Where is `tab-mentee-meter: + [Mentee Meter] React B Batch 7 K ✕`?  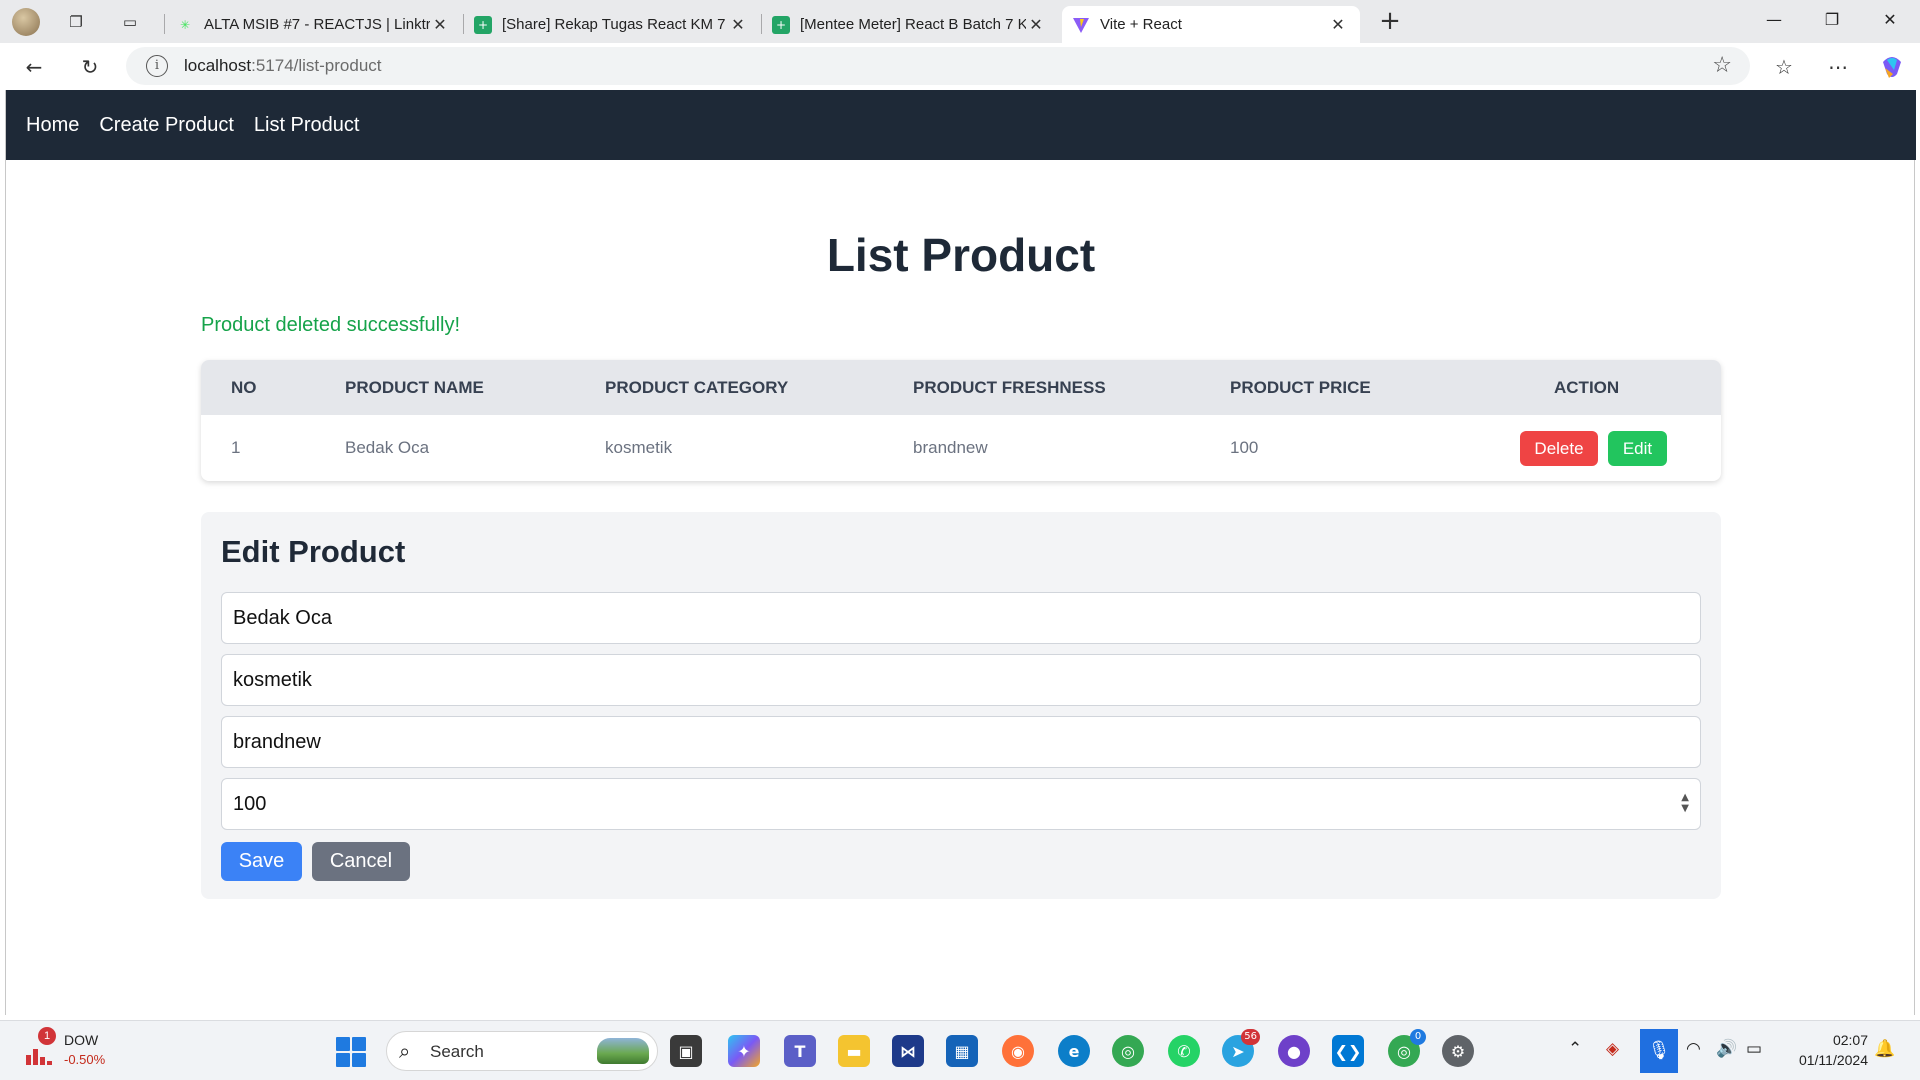 tab-mentee-meter: + [Mentee Meter] React B Batch 7 K ✕ is located at coordinates (910, 24).